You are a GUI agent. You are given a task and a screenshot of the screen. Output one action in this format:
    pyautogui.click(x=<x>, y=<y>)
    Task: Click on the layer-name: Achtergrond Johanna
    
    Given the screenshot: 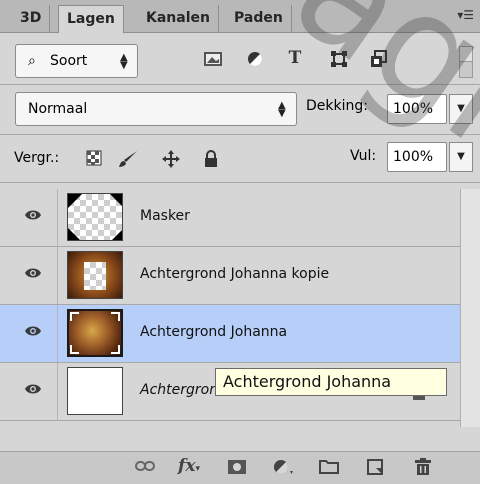 What is the action you would take?
    pyautogui.click(x=214, y=332)
    